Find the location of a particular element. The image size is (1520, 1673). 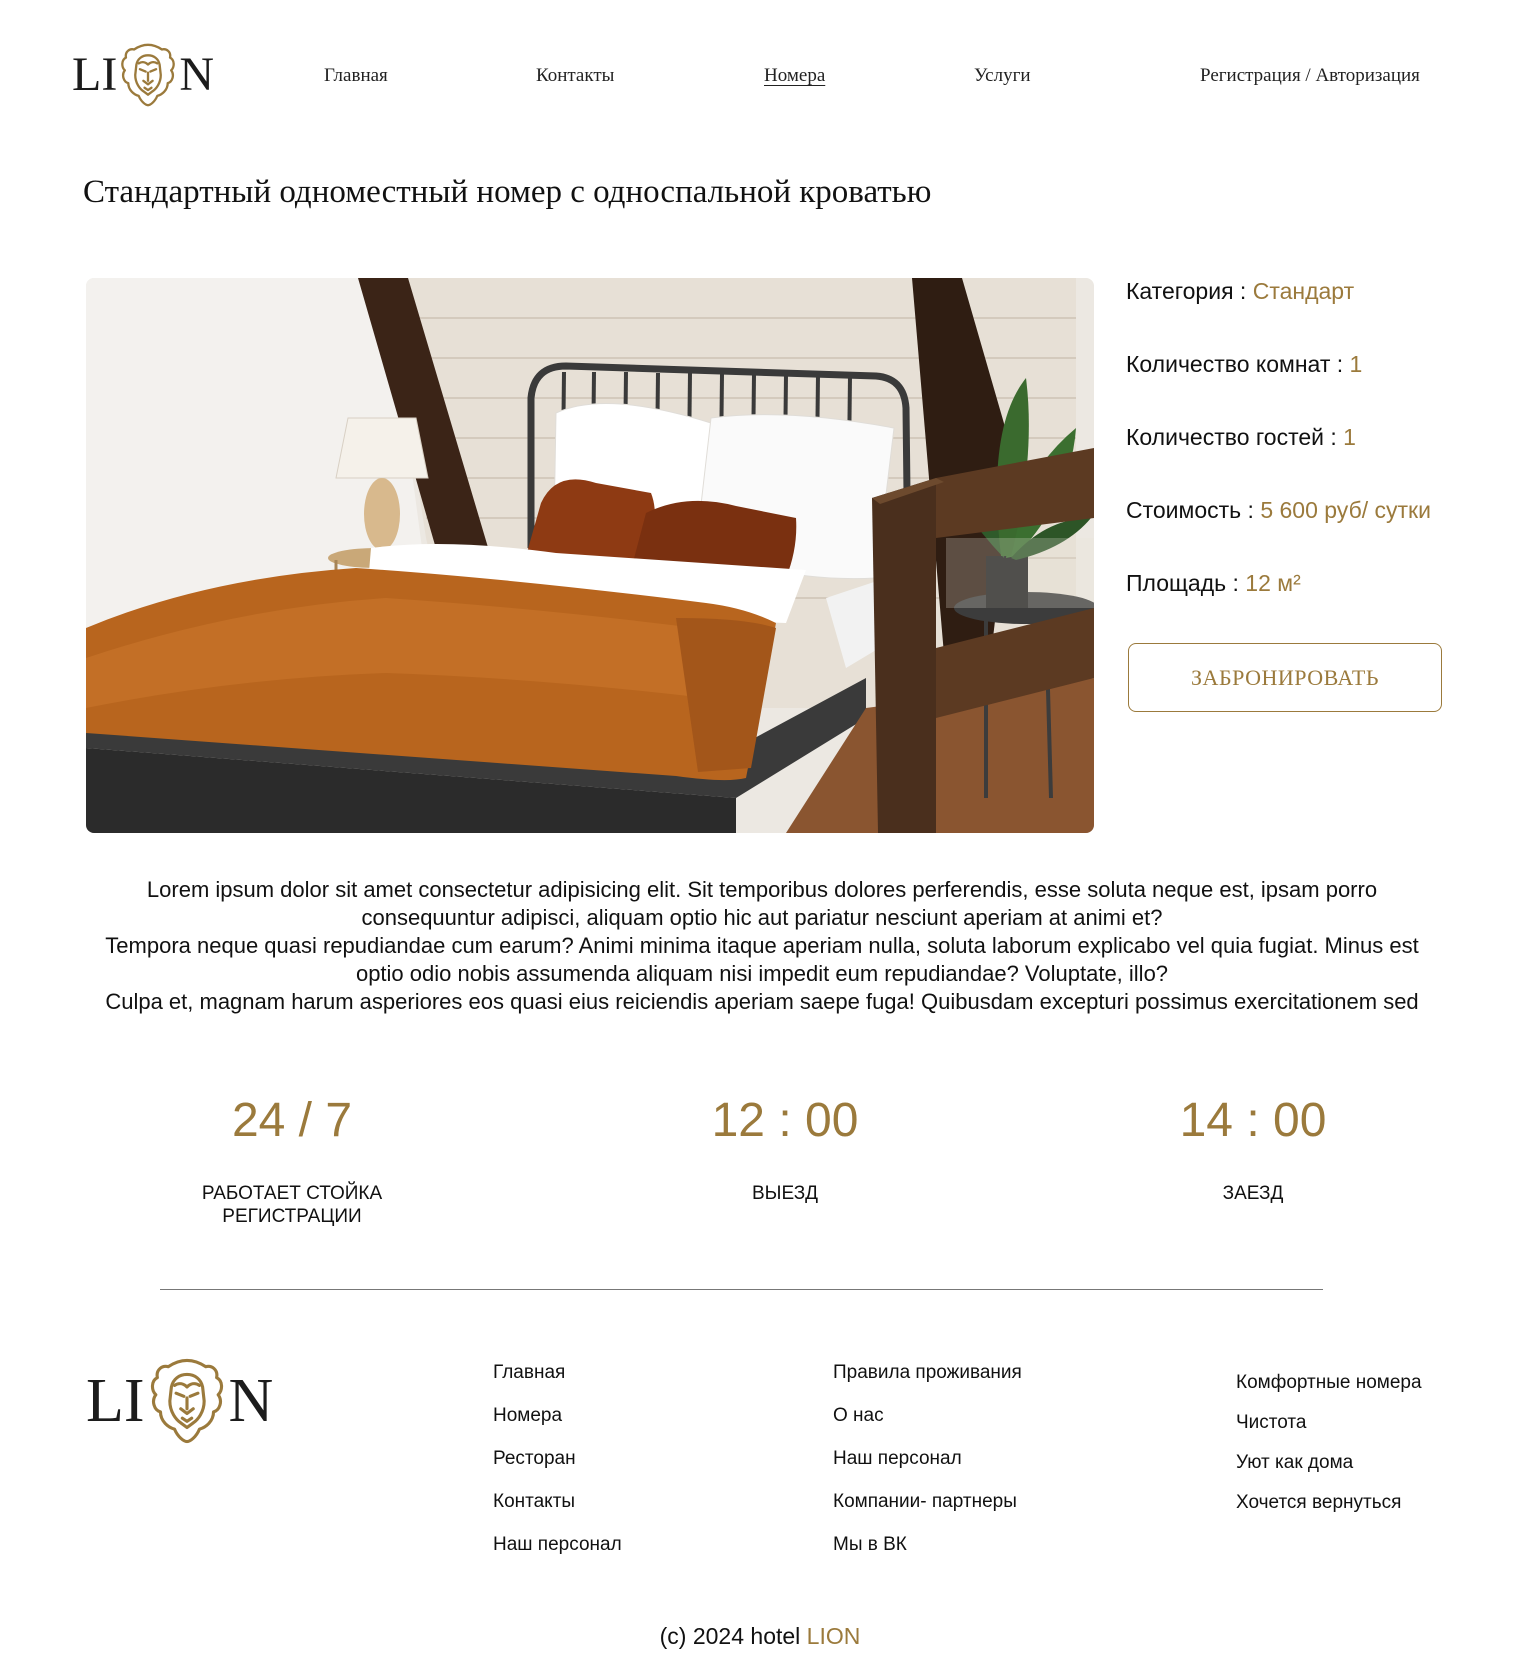

stat-reception-label: РАБОТАЕТ СТОЙКА РЕГИСТРАЦИИ is located at coordinates (292, 1205).